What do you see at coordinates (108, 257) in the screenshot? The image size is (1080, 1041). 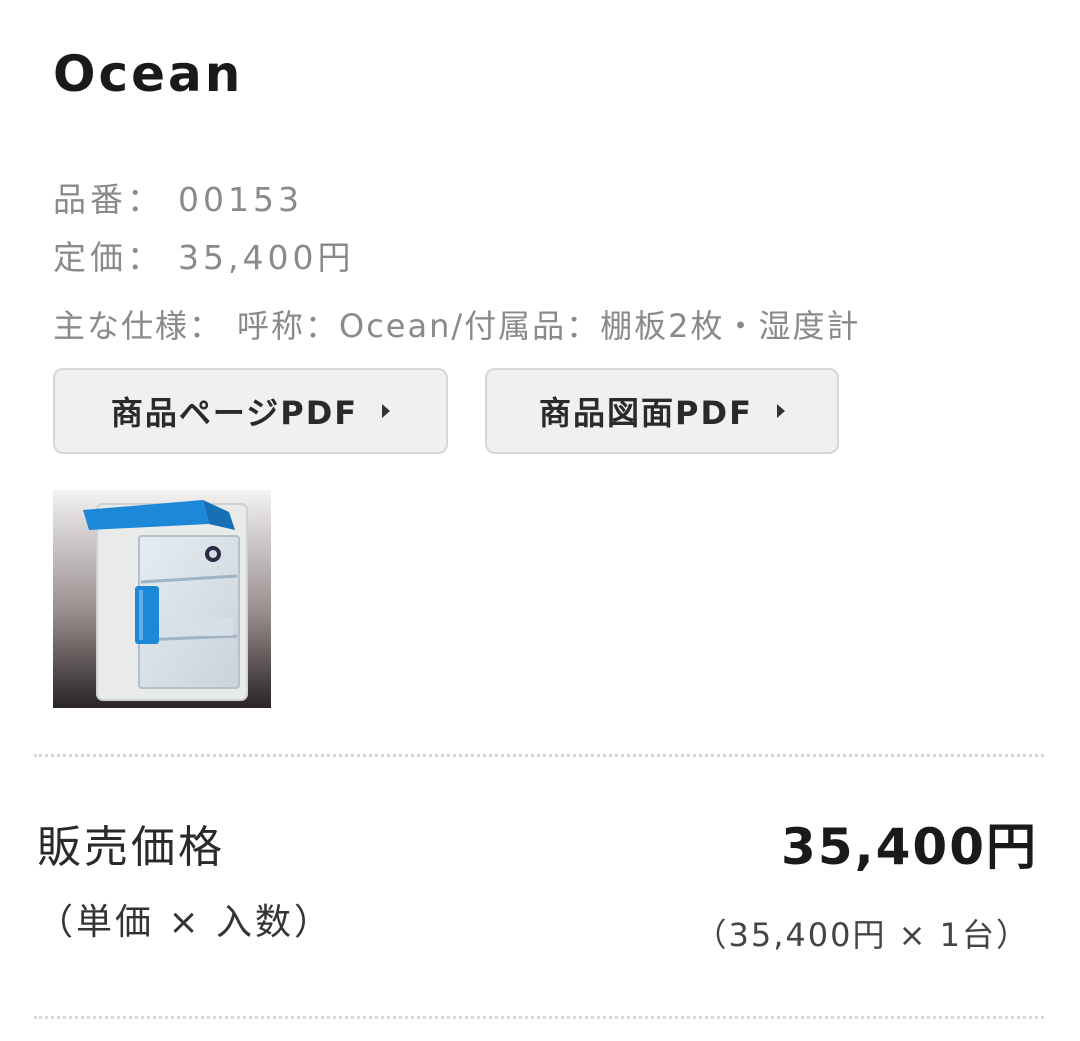 I see `list-price-label: 定価：` at bounding box center [108, 257].